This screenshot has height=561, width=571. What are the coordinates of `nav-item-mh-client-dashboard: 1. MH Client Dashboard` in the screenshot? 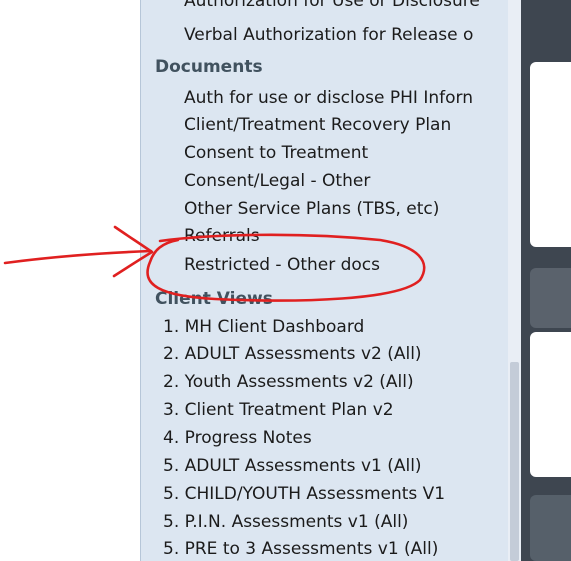 It's located at (263, 327).